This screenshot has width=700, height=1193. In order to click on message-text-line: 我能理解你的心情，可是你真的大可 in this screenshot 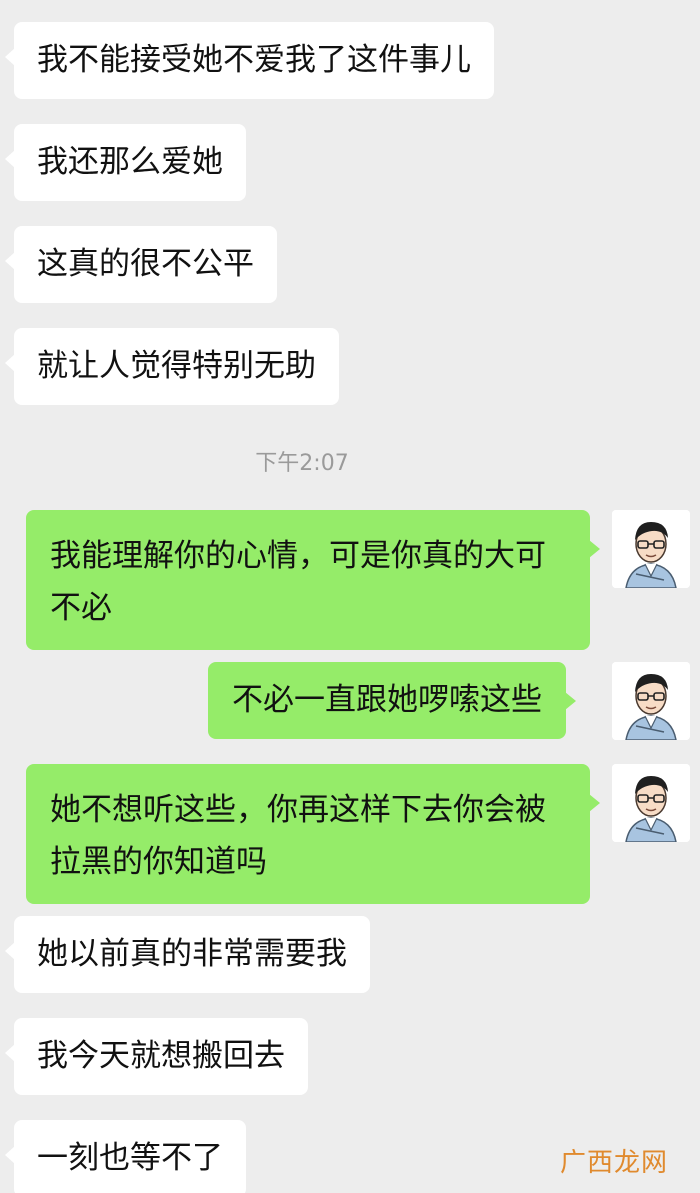, I will do `click(298, 556)`.